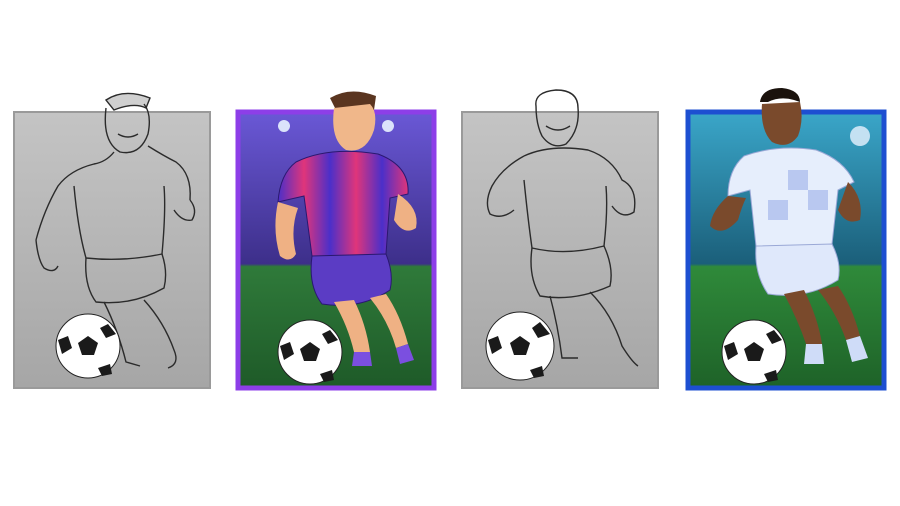  What do you see at coordinates (860, 136) in the screenshot?
I see `stadium-lights` at bounding box center [860, 136].